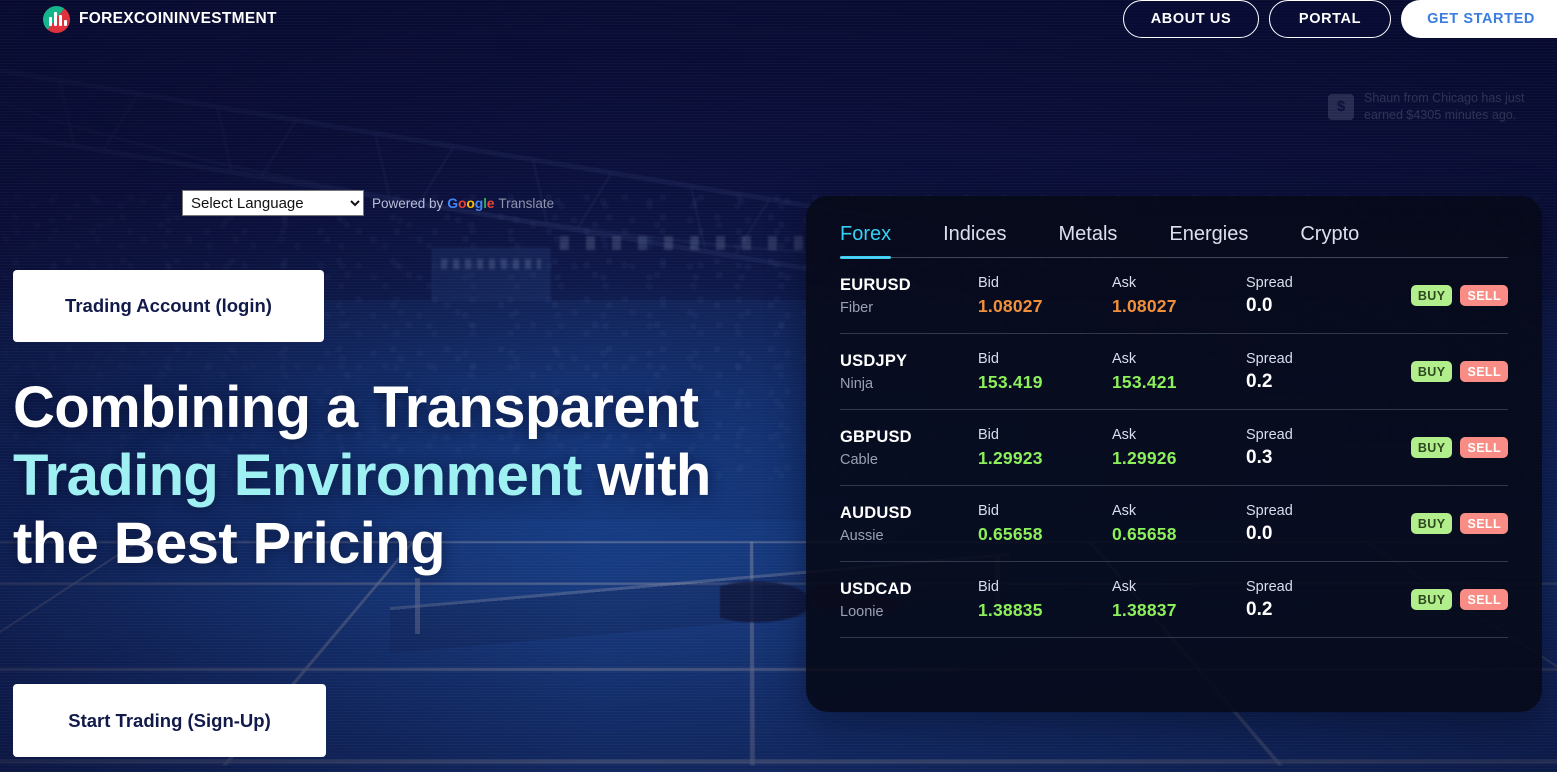 The width and height of the screenshot is (1557, 772). I want to click on ask-cell: Ask 153.421, so click(1179, 372).